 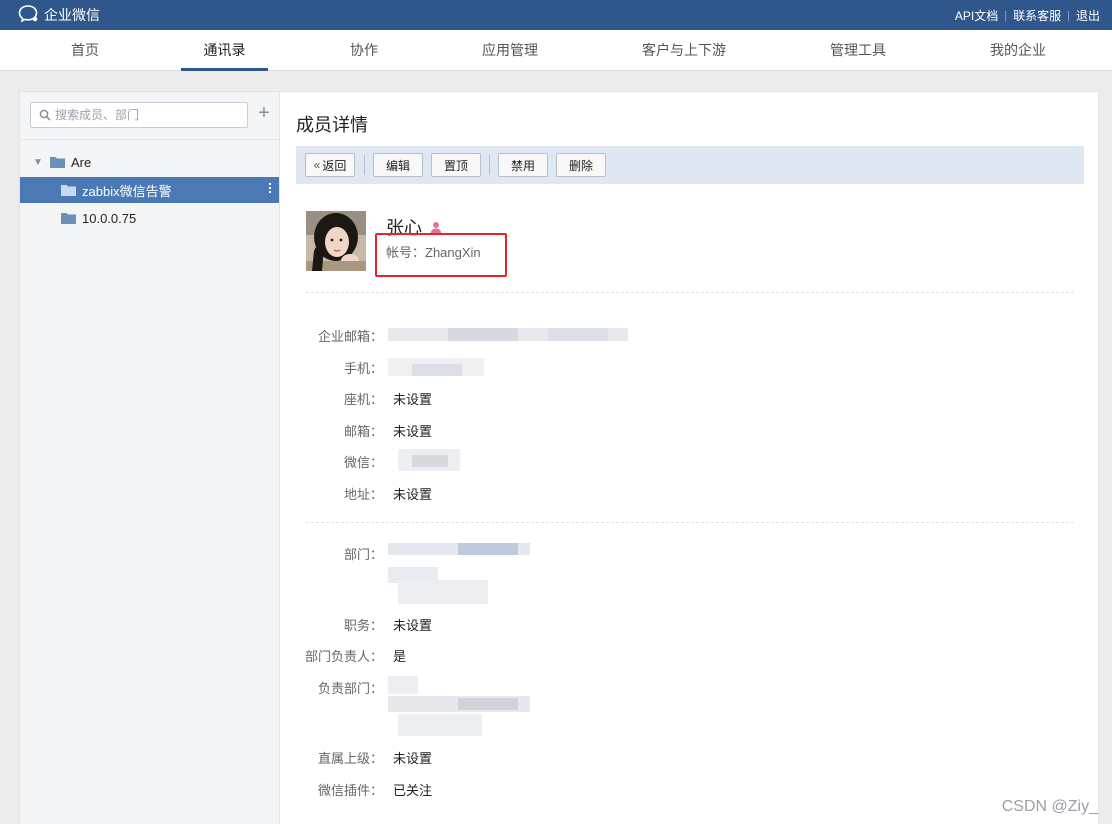 I want to click on nav-management-tools: 管理工具, so click(x=858, y=50).